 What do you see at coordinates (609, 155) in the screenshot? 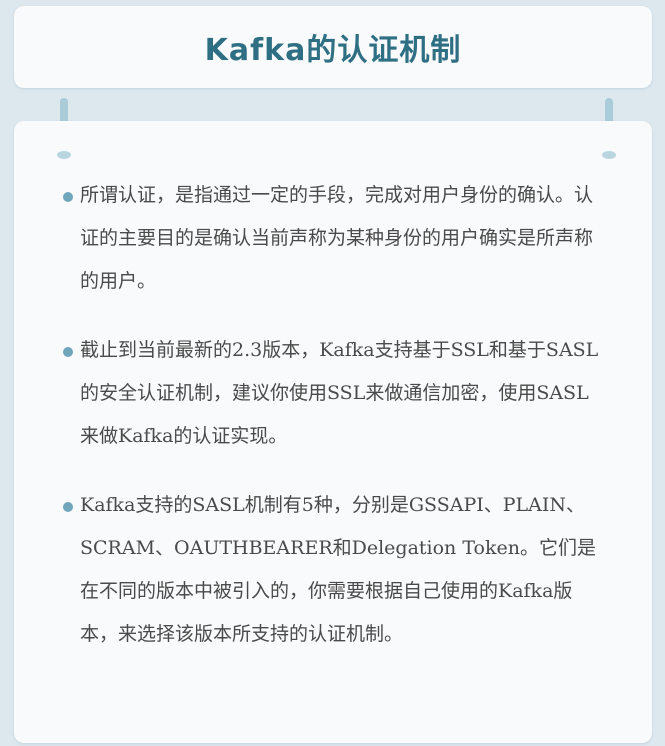
I see `right-pin` at bounding box center [609, 155].